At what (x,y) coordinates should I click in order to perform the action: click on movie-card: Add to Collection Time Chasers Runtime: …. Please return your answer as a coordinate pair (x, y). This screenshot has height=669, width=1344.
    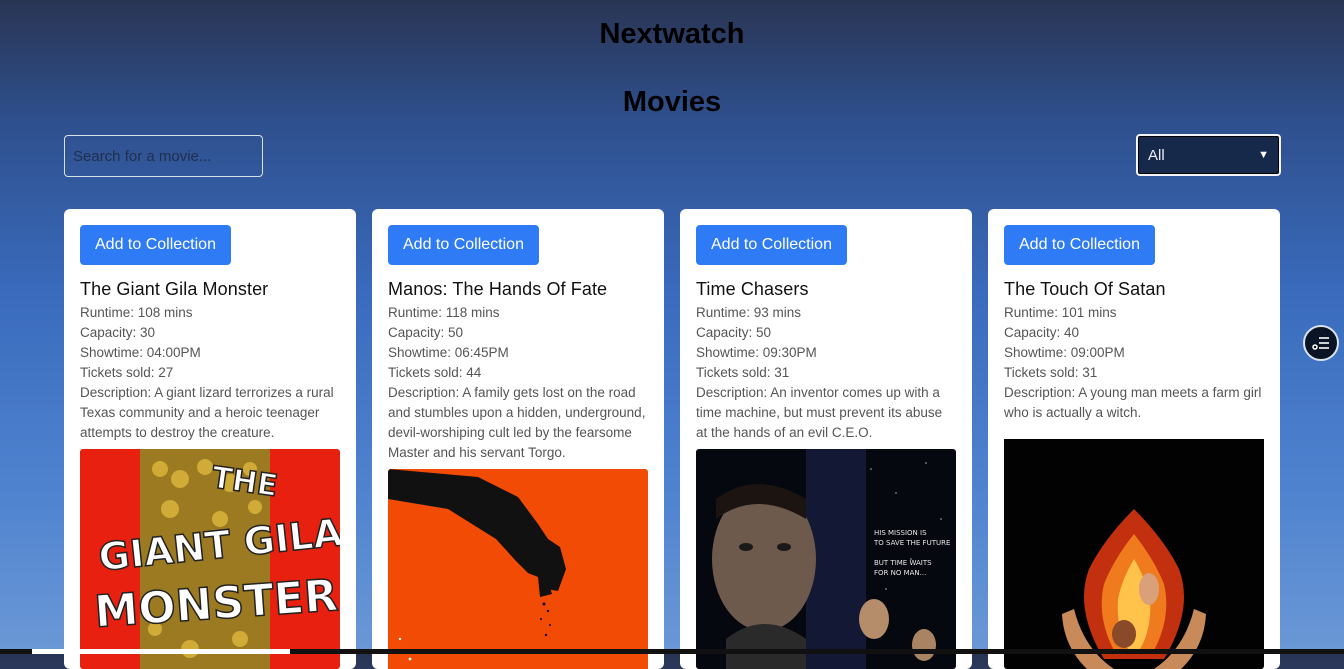
    Looking at the image, I should click on (826, 439).